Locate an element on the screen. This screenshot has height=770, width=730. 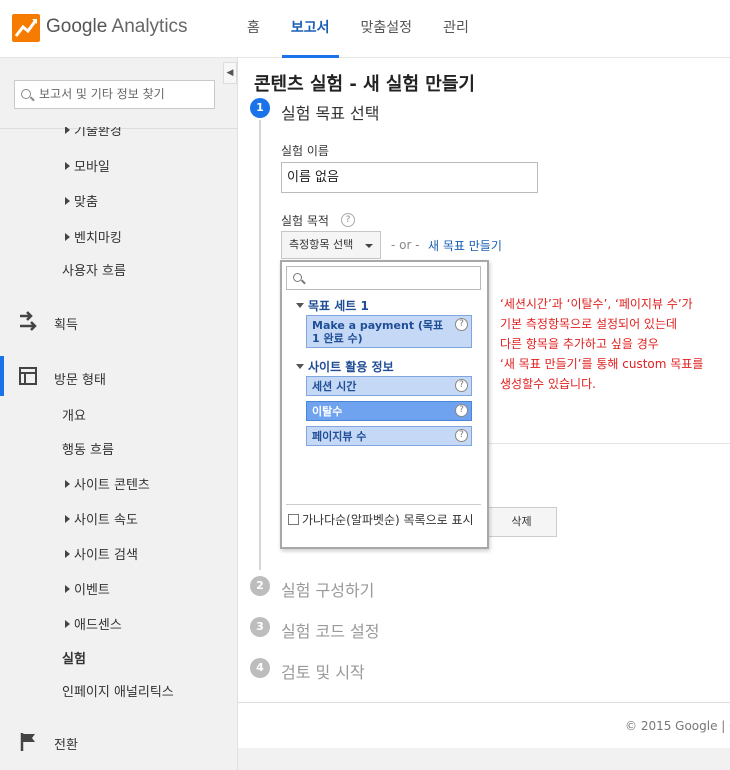
alpha-sort-checkbox is located at coordinates (293, 519).